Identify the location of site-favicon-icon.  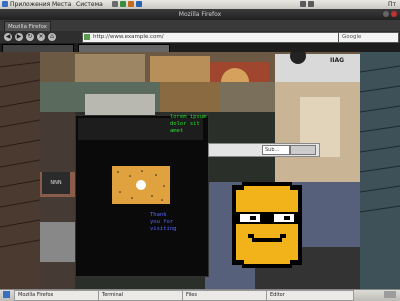
(87, 37).